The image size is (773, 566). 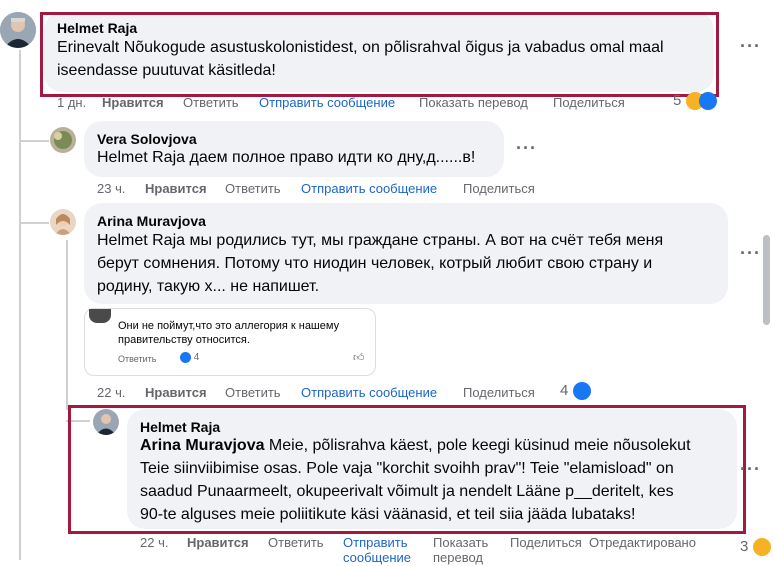 What do you see at coordinates (100, 316) in the screenshot?
I see `embedded-avatar` at bounding box center [100, 316].